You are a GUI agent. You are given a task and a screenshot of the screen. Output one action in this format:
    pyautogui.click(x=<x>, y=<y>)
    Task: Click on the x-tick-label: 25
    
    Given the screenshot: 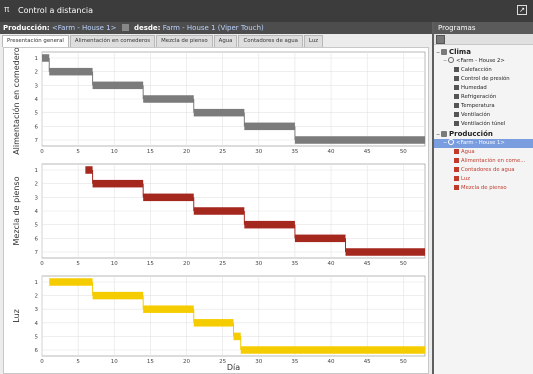 What is the action you would take?
    pyautogui.click(x=222, y=152)
    